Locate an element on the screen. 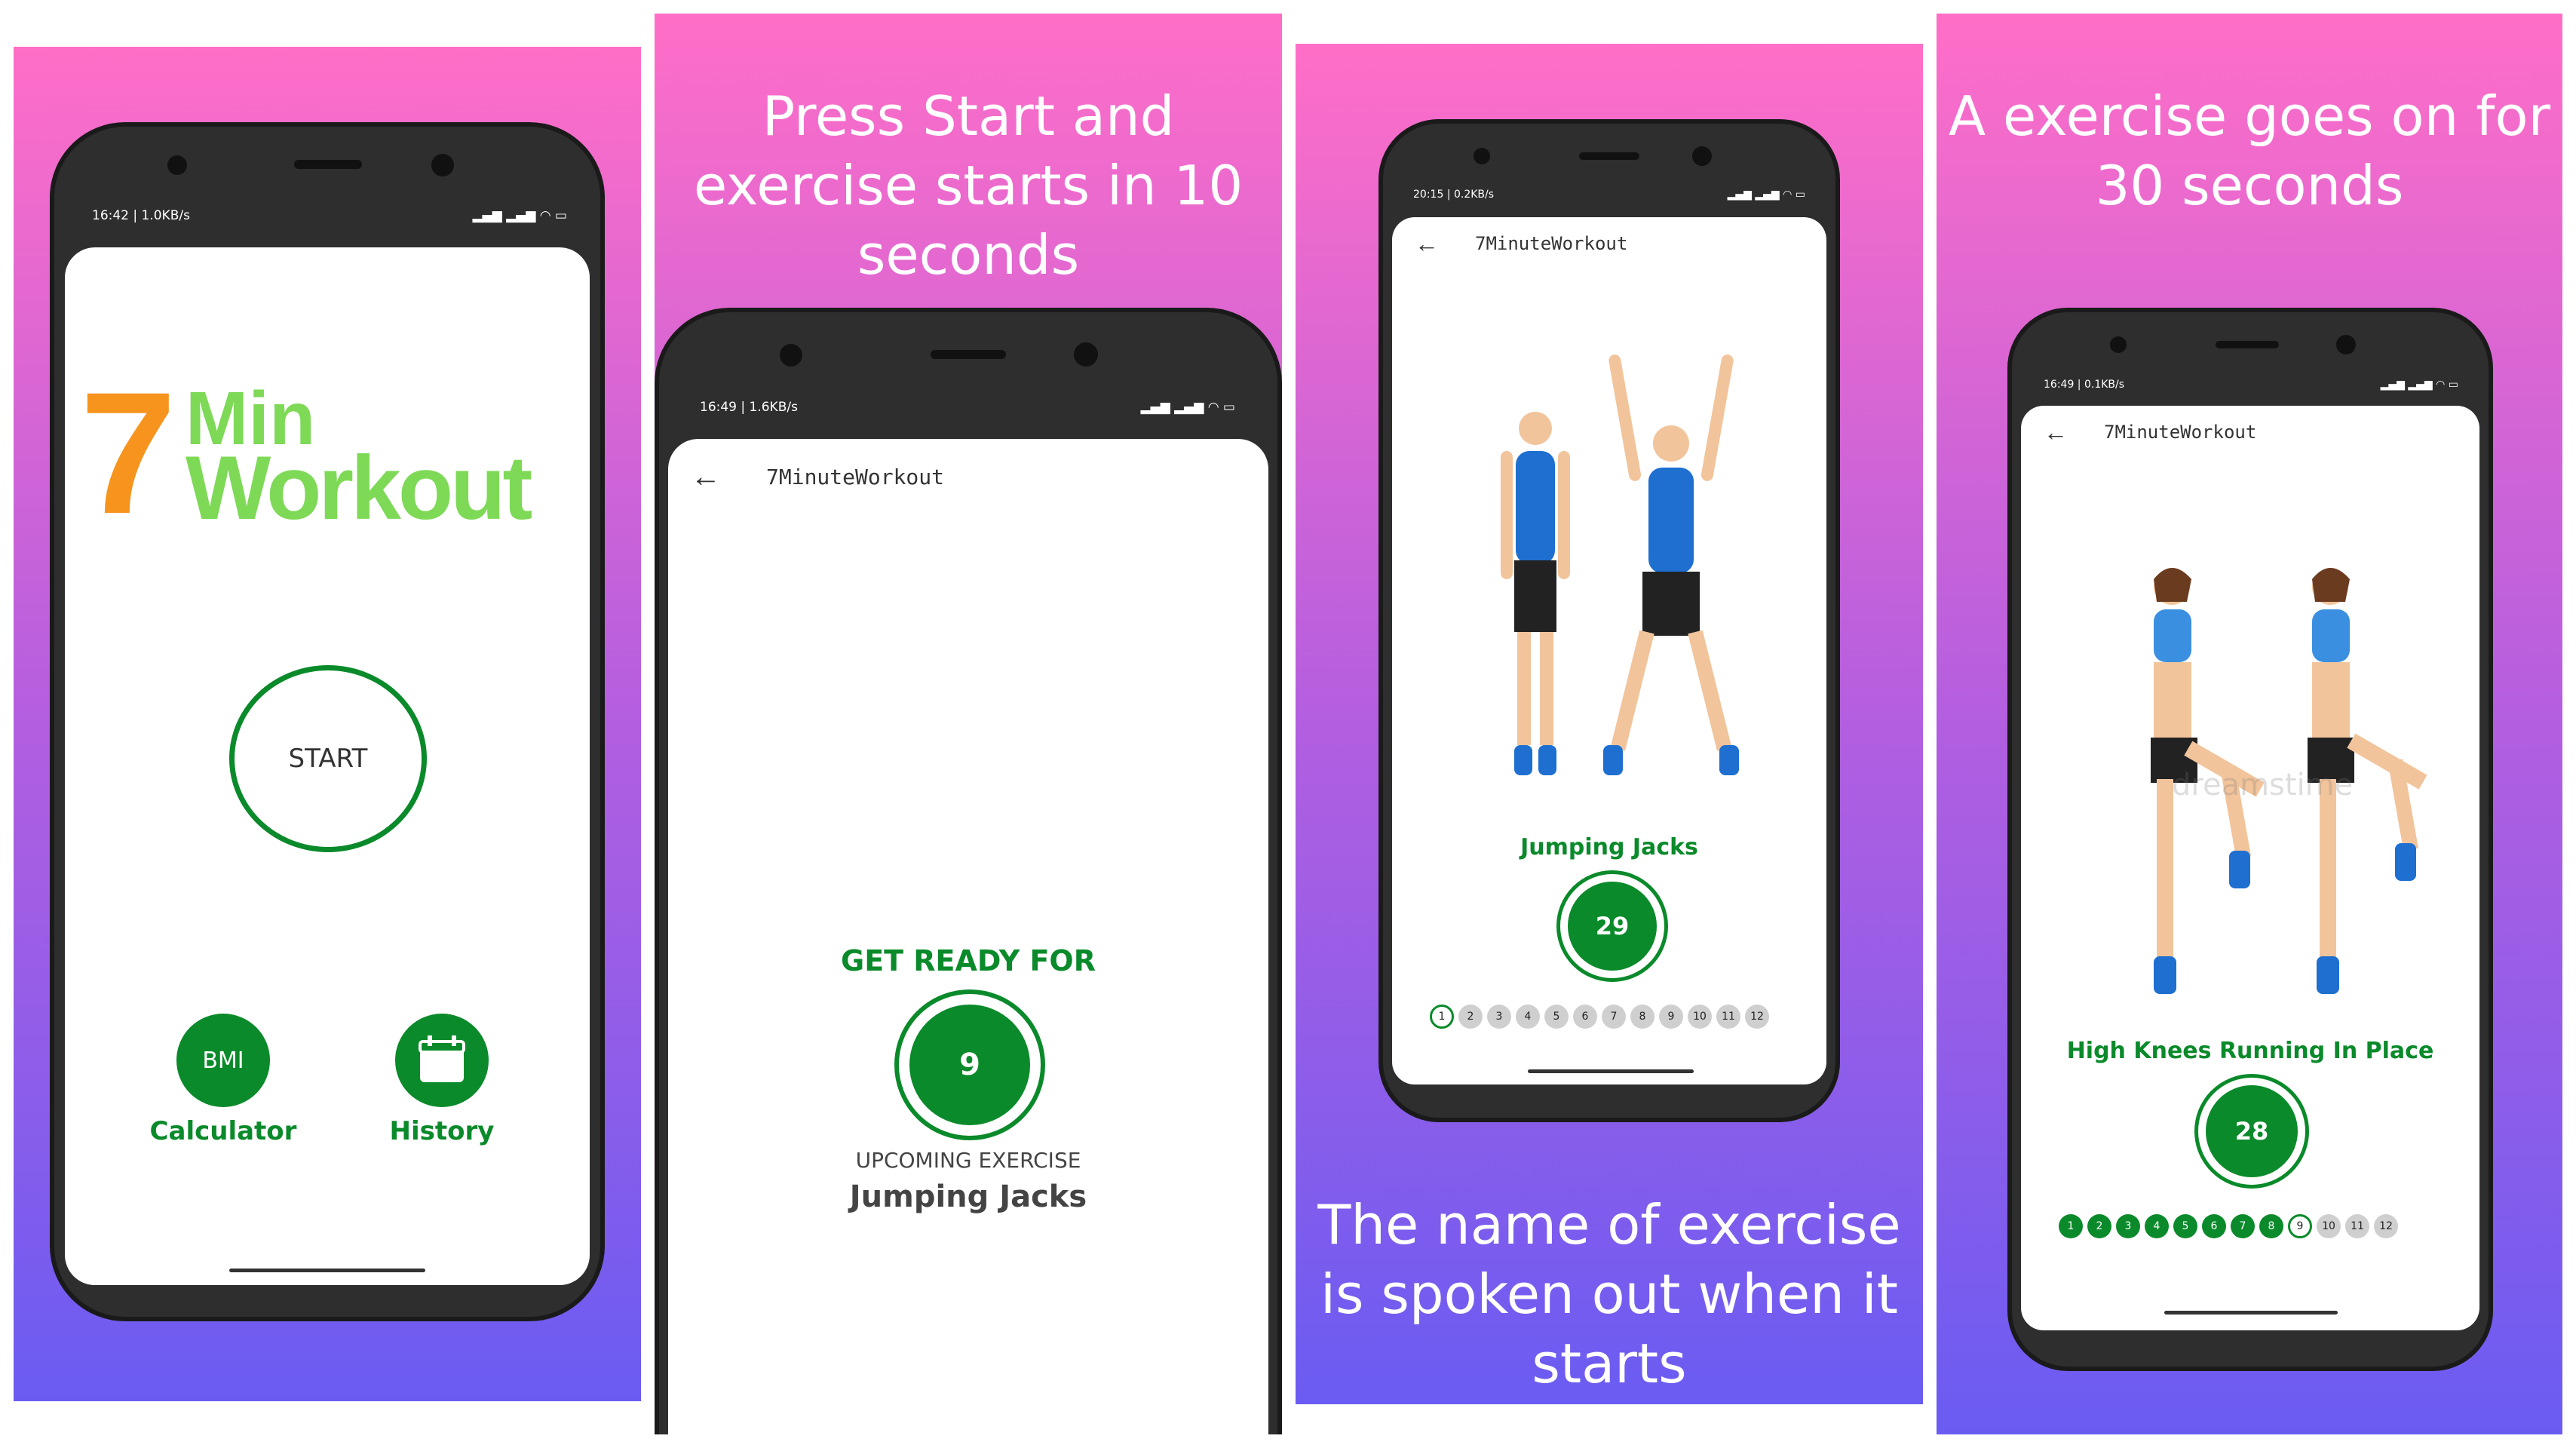 The width and height of the screenshot is (2576, 1448). upcoming-exercise-name: Jumping Jacks is located at coordinates (968, 1197).